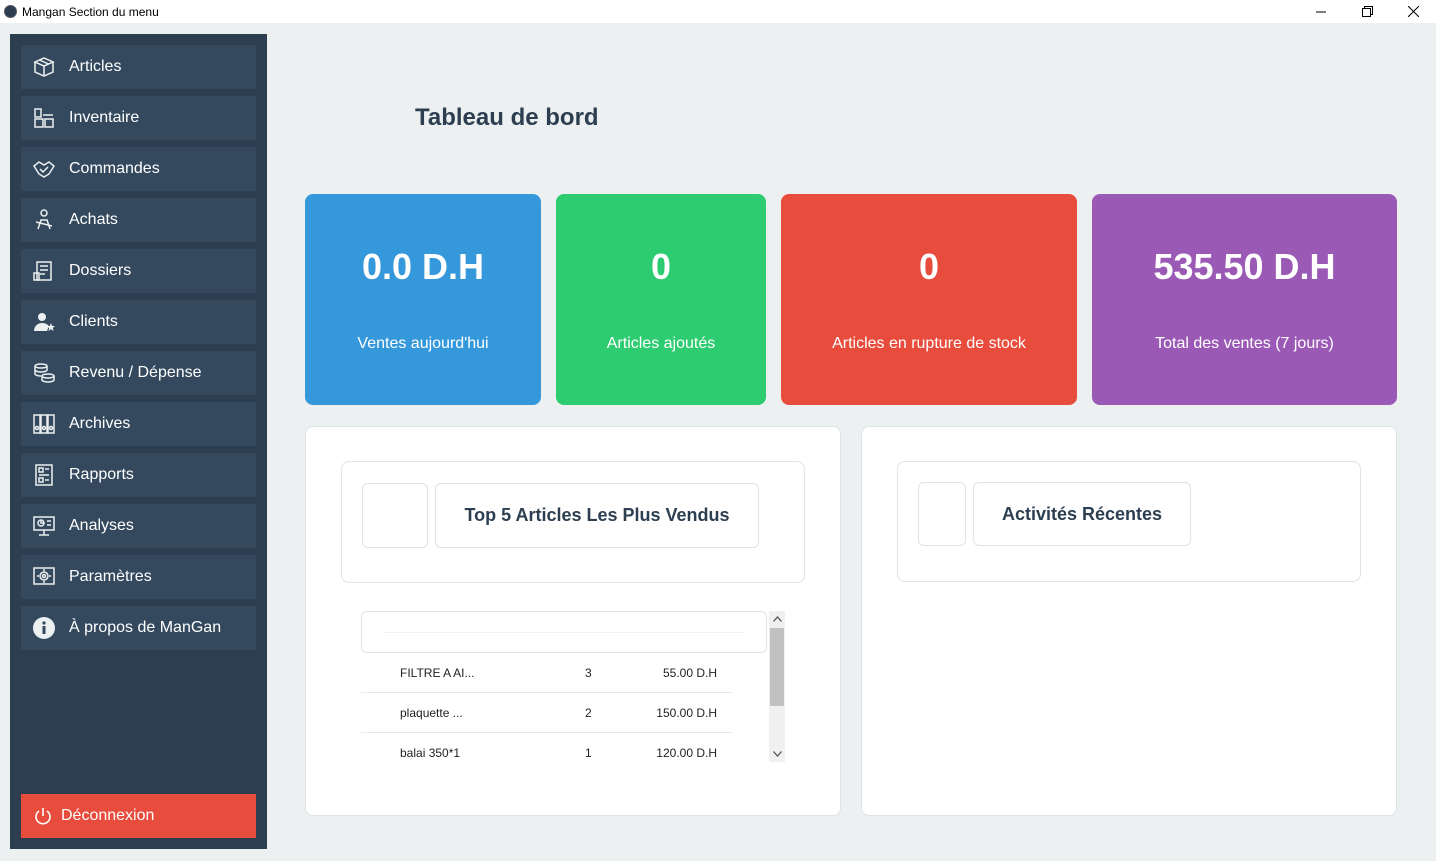 The image size is (1436, 861). What do you see at coordinates (718, 11) in the screenshot?
I see `window-titlebar: Mangan Section du menu` at bounding box center [718, 11].